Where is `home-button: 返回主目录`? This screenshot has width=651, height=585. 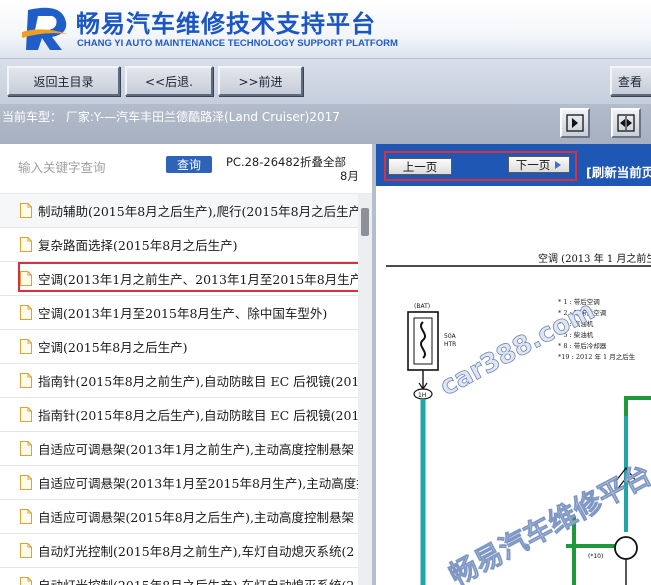
home-button: 返回主目录 is located at coordinates (63, 81).